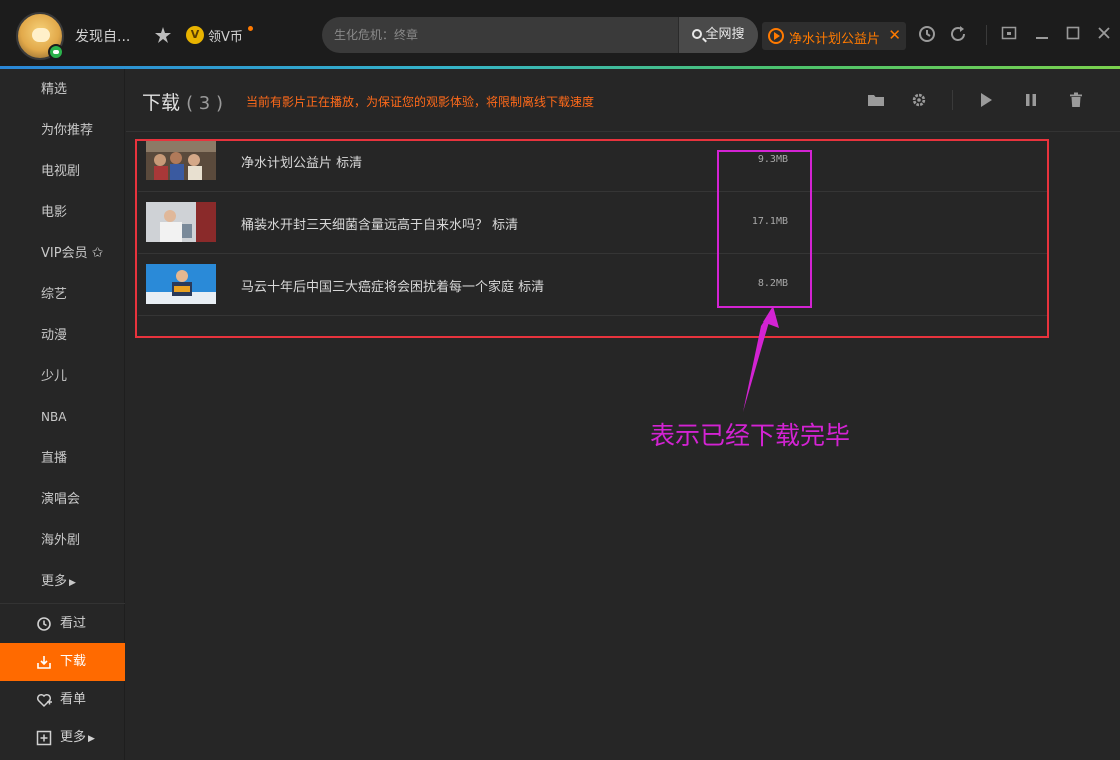  What do you see at coordinates (894, 35) in the screenshot?
I see `close-icon: ✕` at bounding box center [894, 35].